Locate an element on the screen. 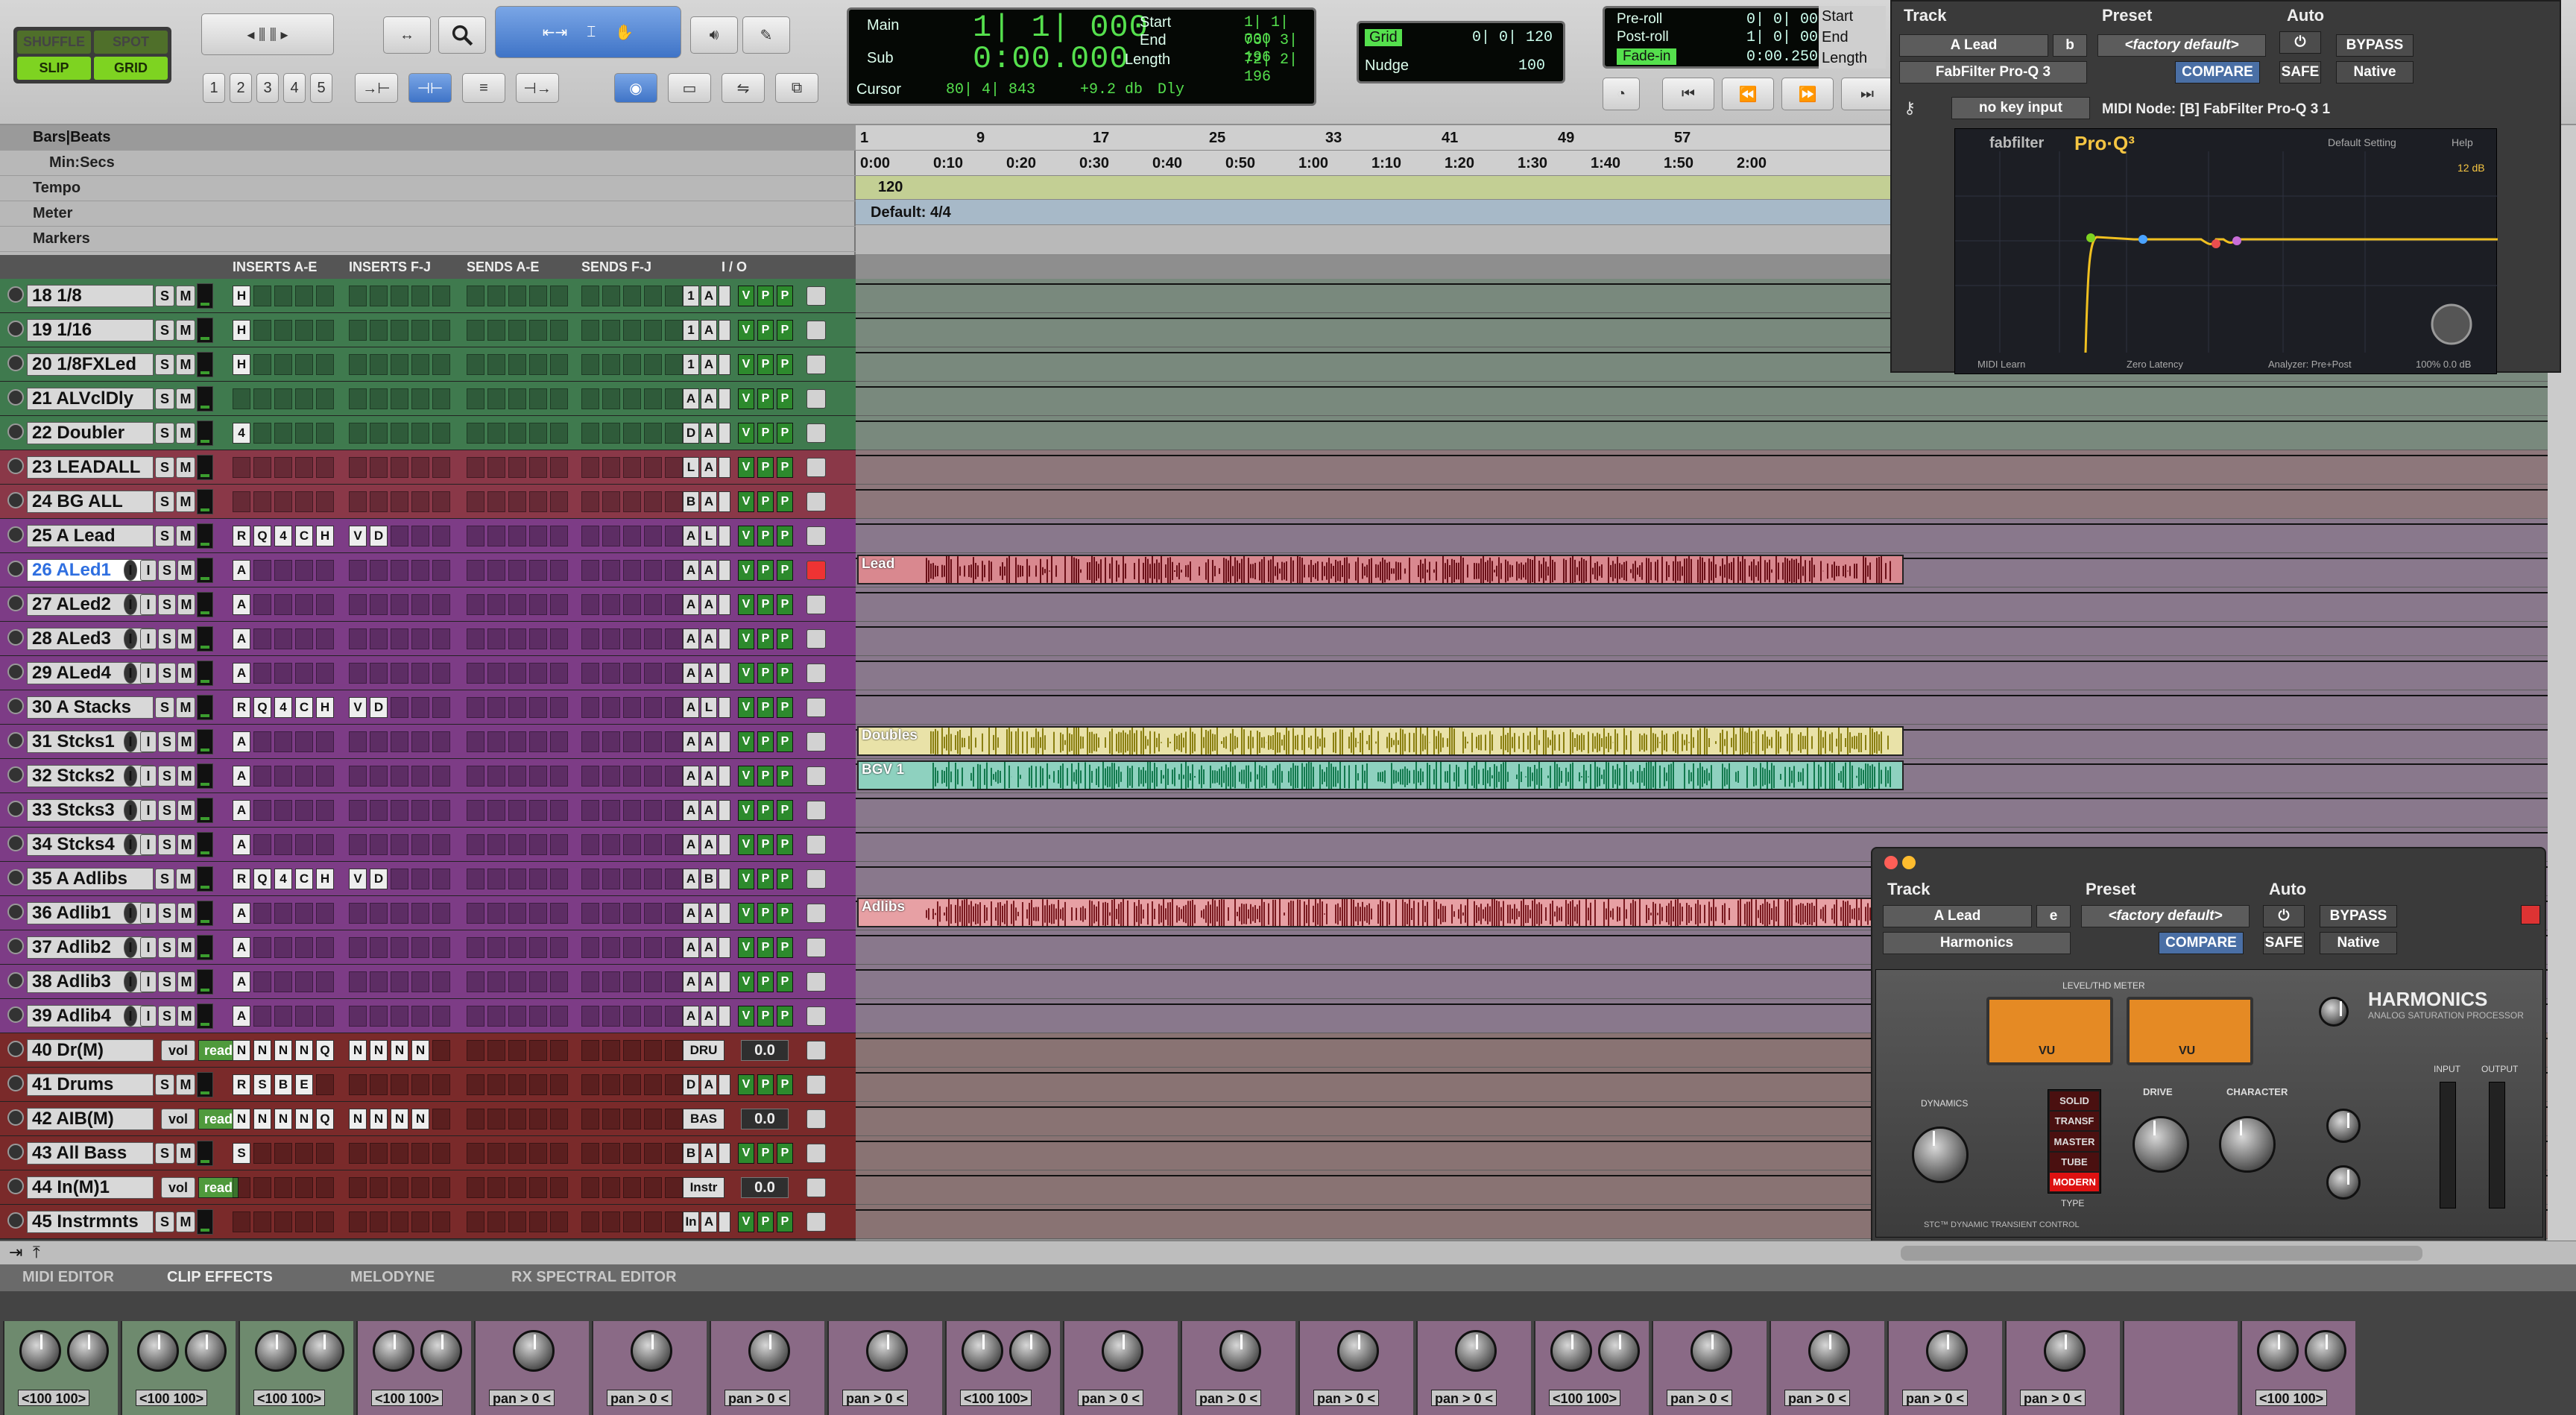  input-fader is located at coordinates (2448, 1145).